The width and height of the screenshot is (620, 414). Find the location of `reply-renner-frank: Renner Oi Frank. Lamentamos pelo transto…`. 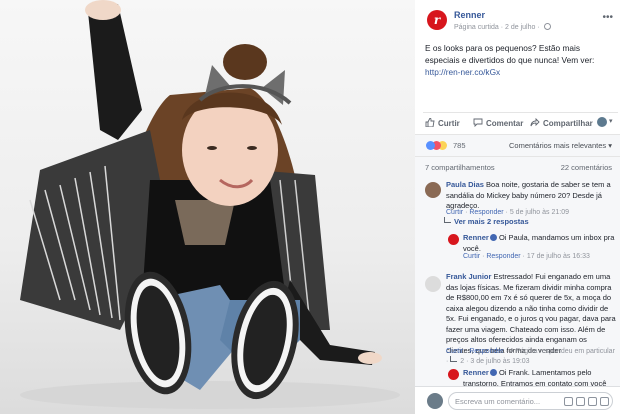

reply-renner-frank: Renner Oi Frank. Lamentamos pelo transto… is located at coordinates (539, 377).